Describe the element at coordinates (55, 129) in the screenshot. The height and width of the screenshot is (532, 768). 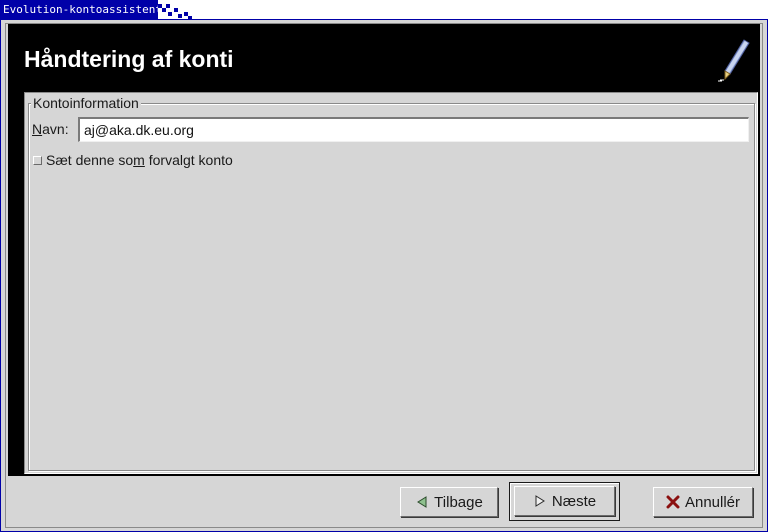
I see `name-label-text: avn:` at that location.